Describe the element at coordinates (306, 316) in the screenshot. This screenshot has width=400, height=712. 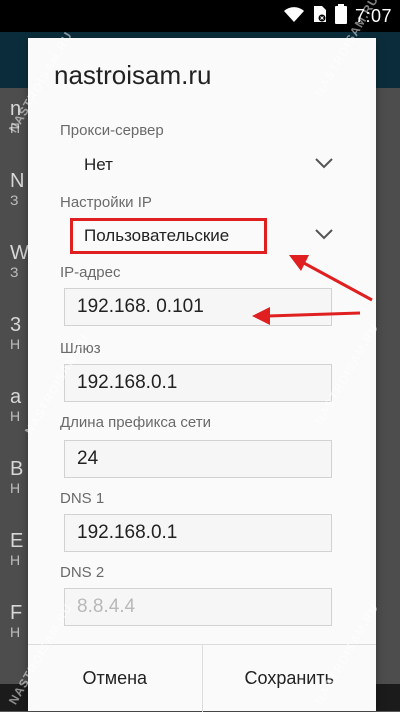
I see `arrow-to-ip-address` at that location.